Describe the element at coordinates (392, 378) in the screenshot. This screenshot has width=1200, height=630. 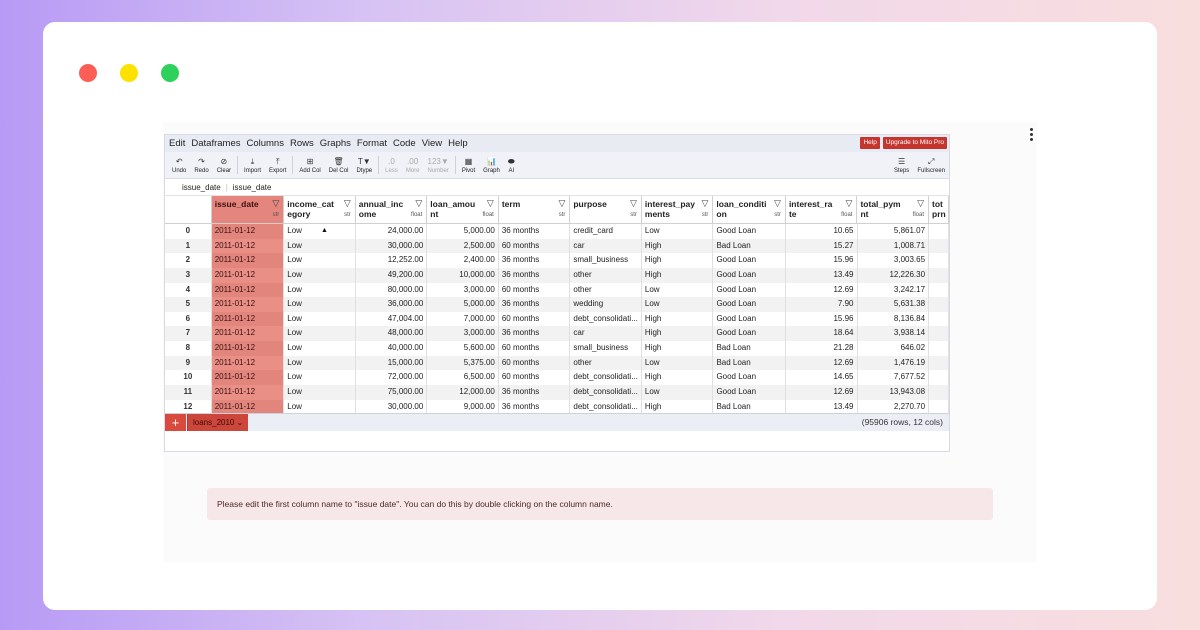
I see `table-cell: 72,000.00` at that location.